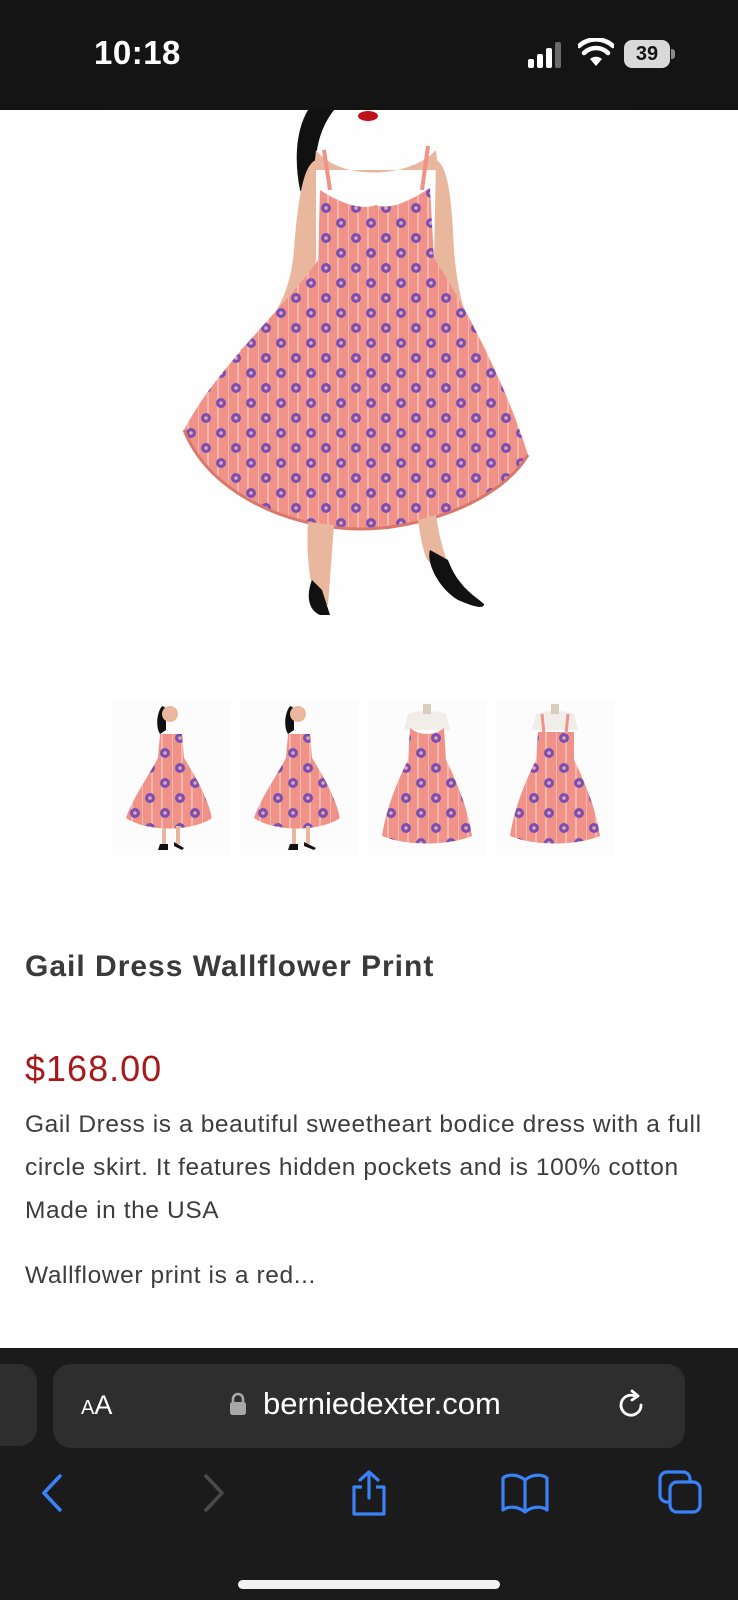 The width and height of the screenshot is (738, 1600). I want to click on bookmarks-icon, so click(525, 1493).